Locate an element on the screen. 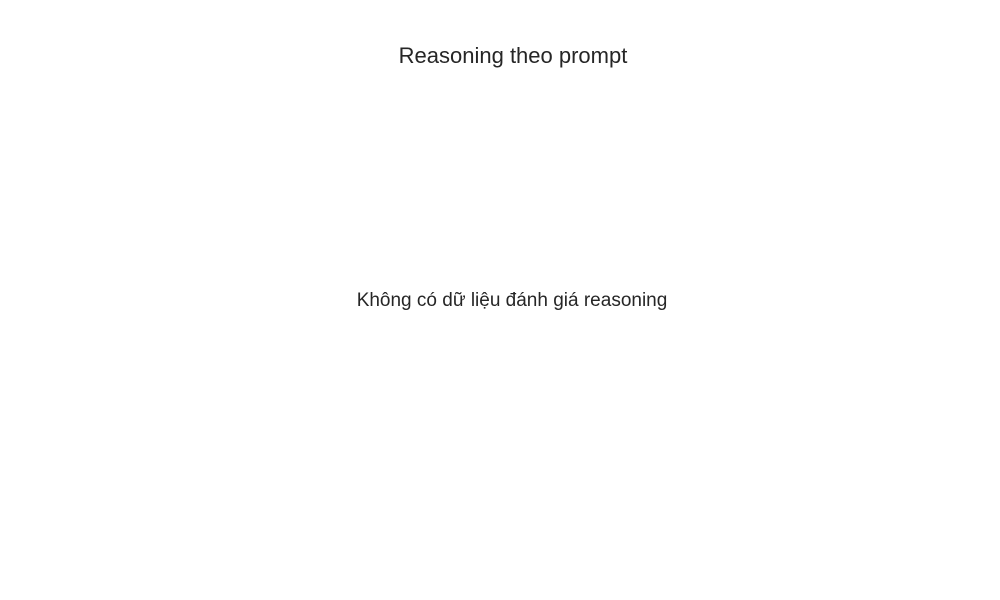 The width and height of the screenshot is (1000, 600). no-data-message: Không có dữ liệu đánh giá reasoning is located at coordinates (512, 300).